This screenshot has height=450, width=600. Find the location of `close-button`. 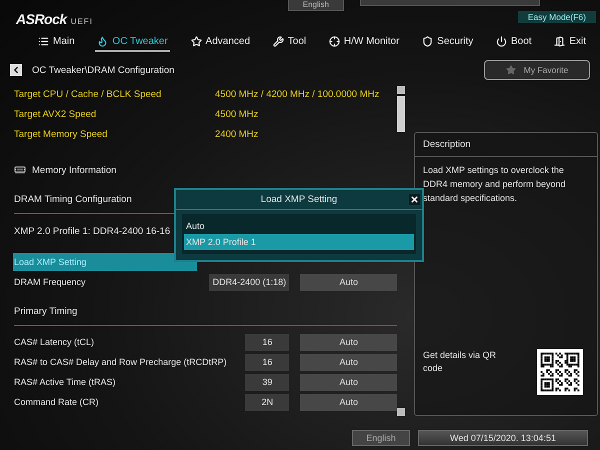

close-button is located at coordinates (414, 199).